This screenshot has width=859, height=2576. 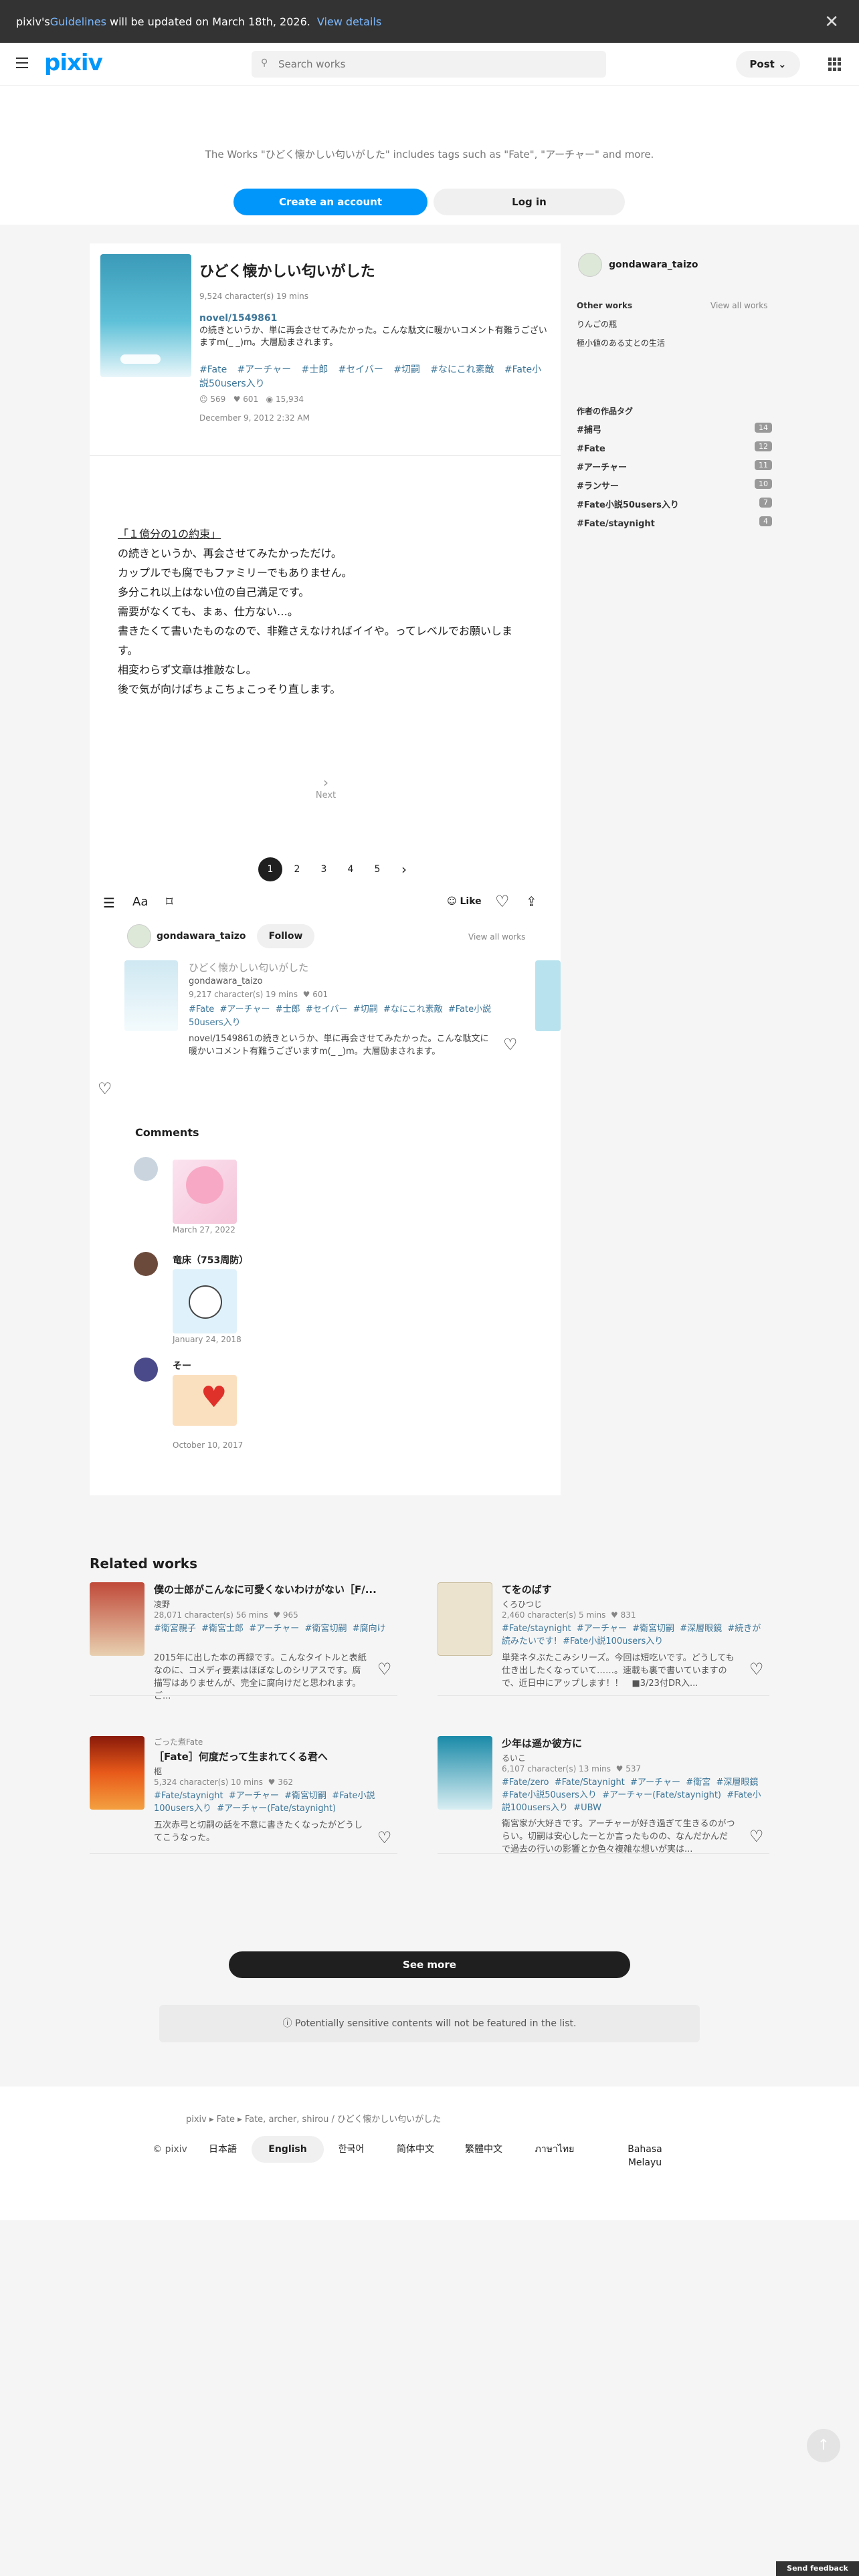 What do you see at coordinates (823, 2445) in the screenshot?
I see `scroll-top-icon: ↑` at bounding box center [823, 2445].